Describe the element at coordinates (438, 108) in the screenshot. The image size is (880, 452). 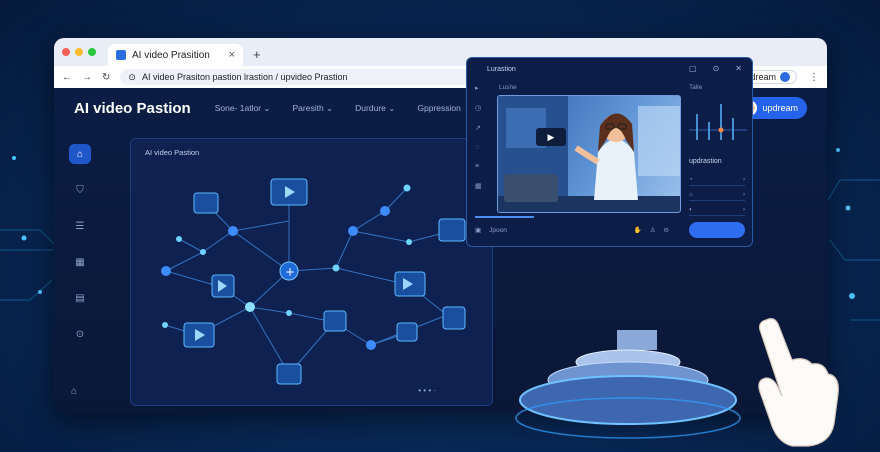
I see `nav-item-4: Gppression` at that location.